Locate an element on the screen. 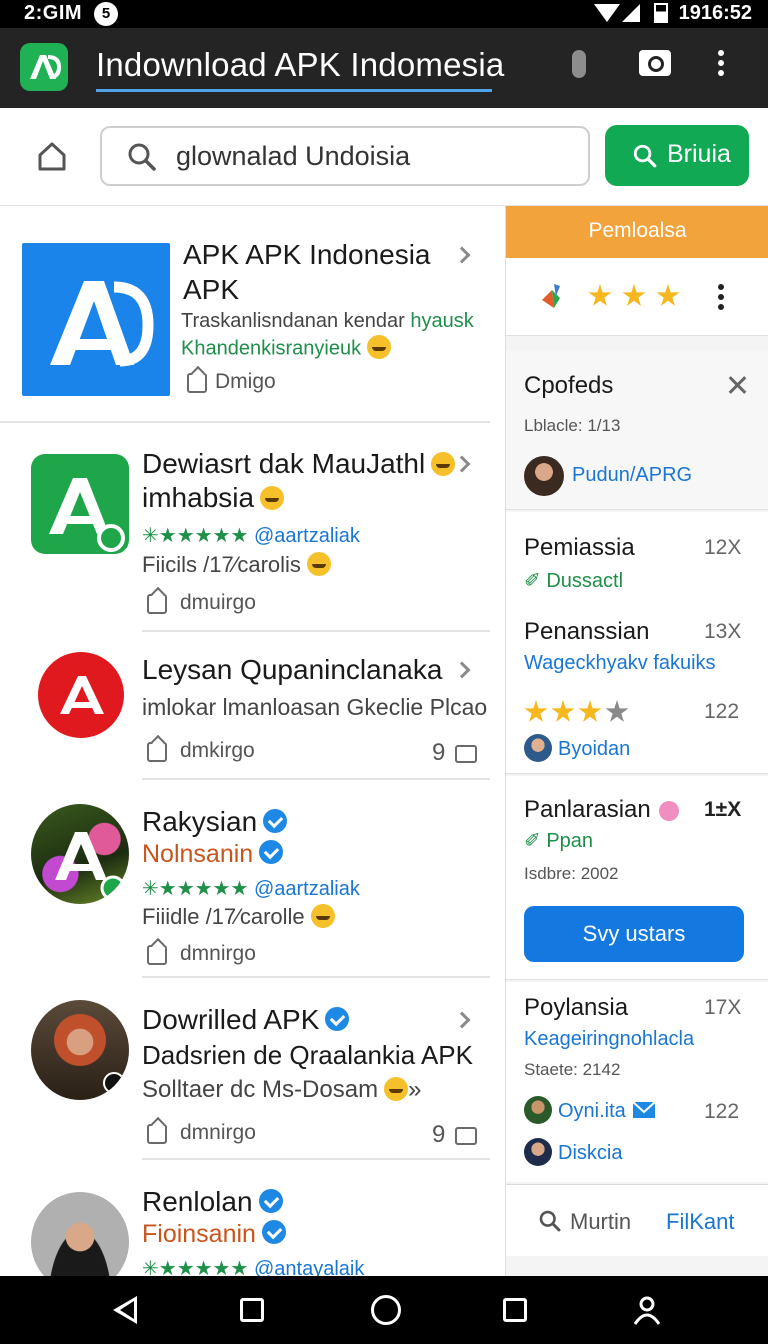  search-button: Briuia is located at coordinates (677, 155).